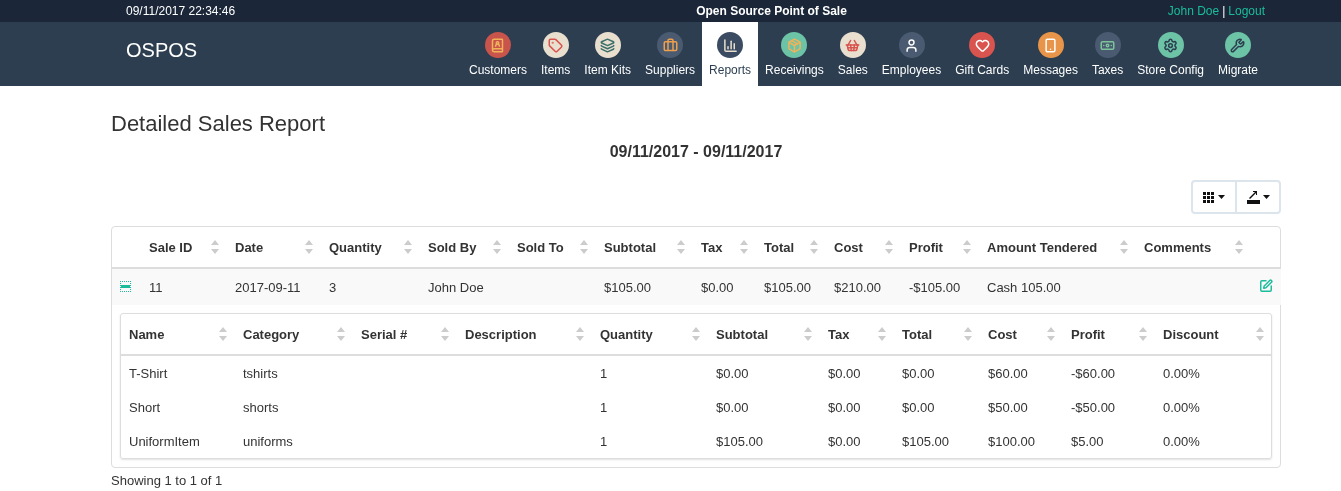  Describe the element at coordinates (1093, 407) in the screenshot. I see `table-cell: -$50.00` at that location.